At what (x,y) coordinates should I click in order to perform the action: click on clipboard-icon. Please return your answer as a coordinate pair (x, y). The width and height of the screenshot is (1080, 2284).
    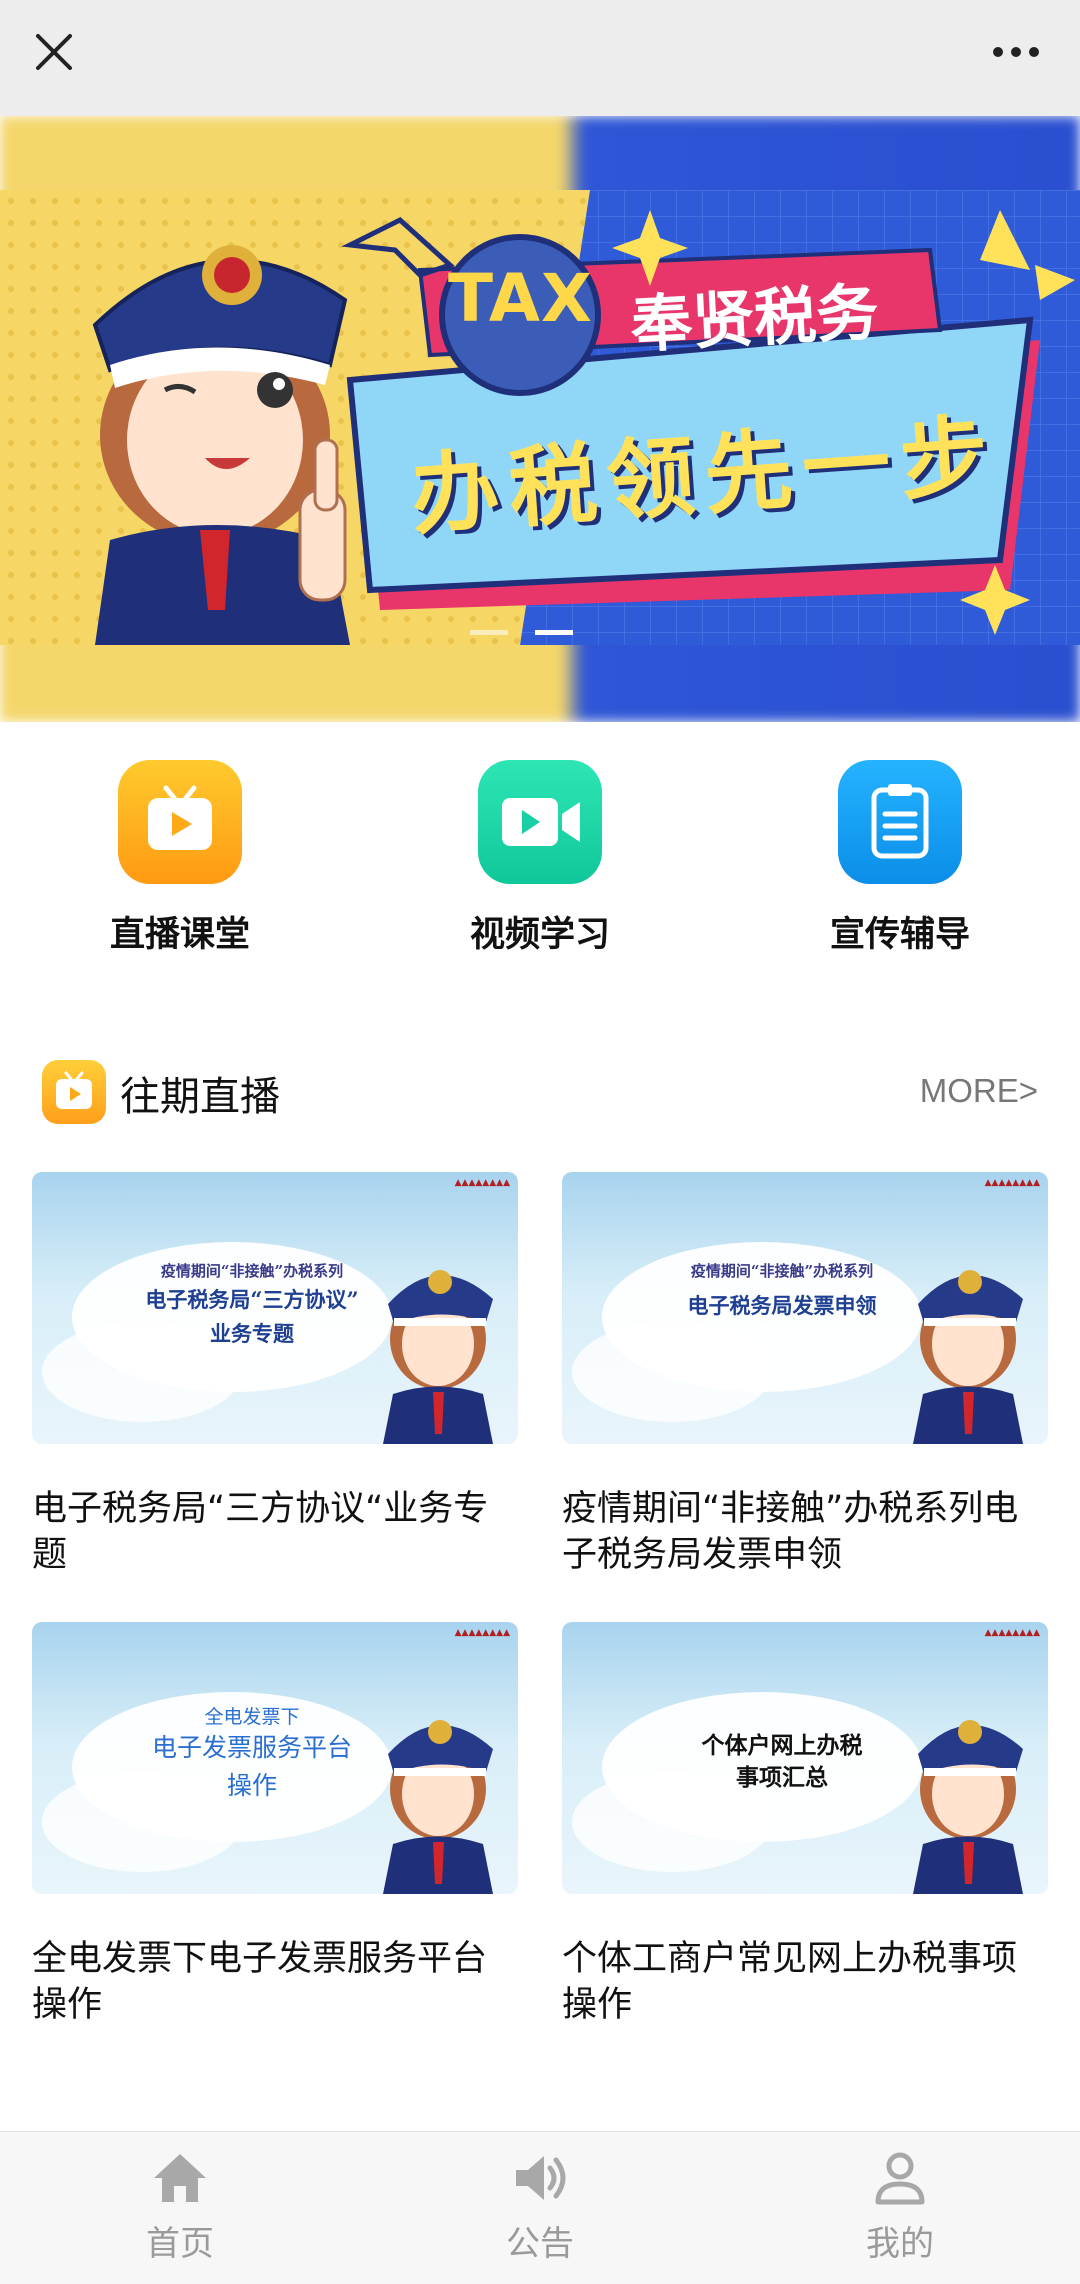
    Looking at the image, I should click on (900, 822).